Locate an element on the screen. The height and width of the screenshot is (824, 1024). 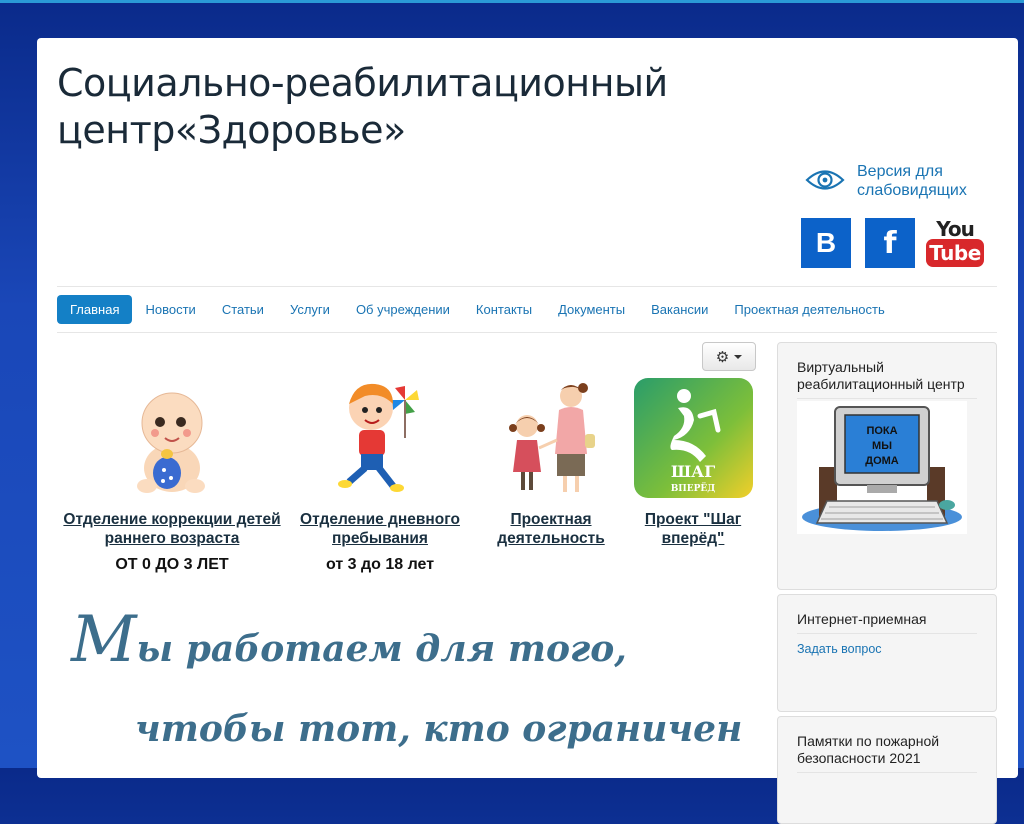
vk-label: B is located at coordinates (826, 242).